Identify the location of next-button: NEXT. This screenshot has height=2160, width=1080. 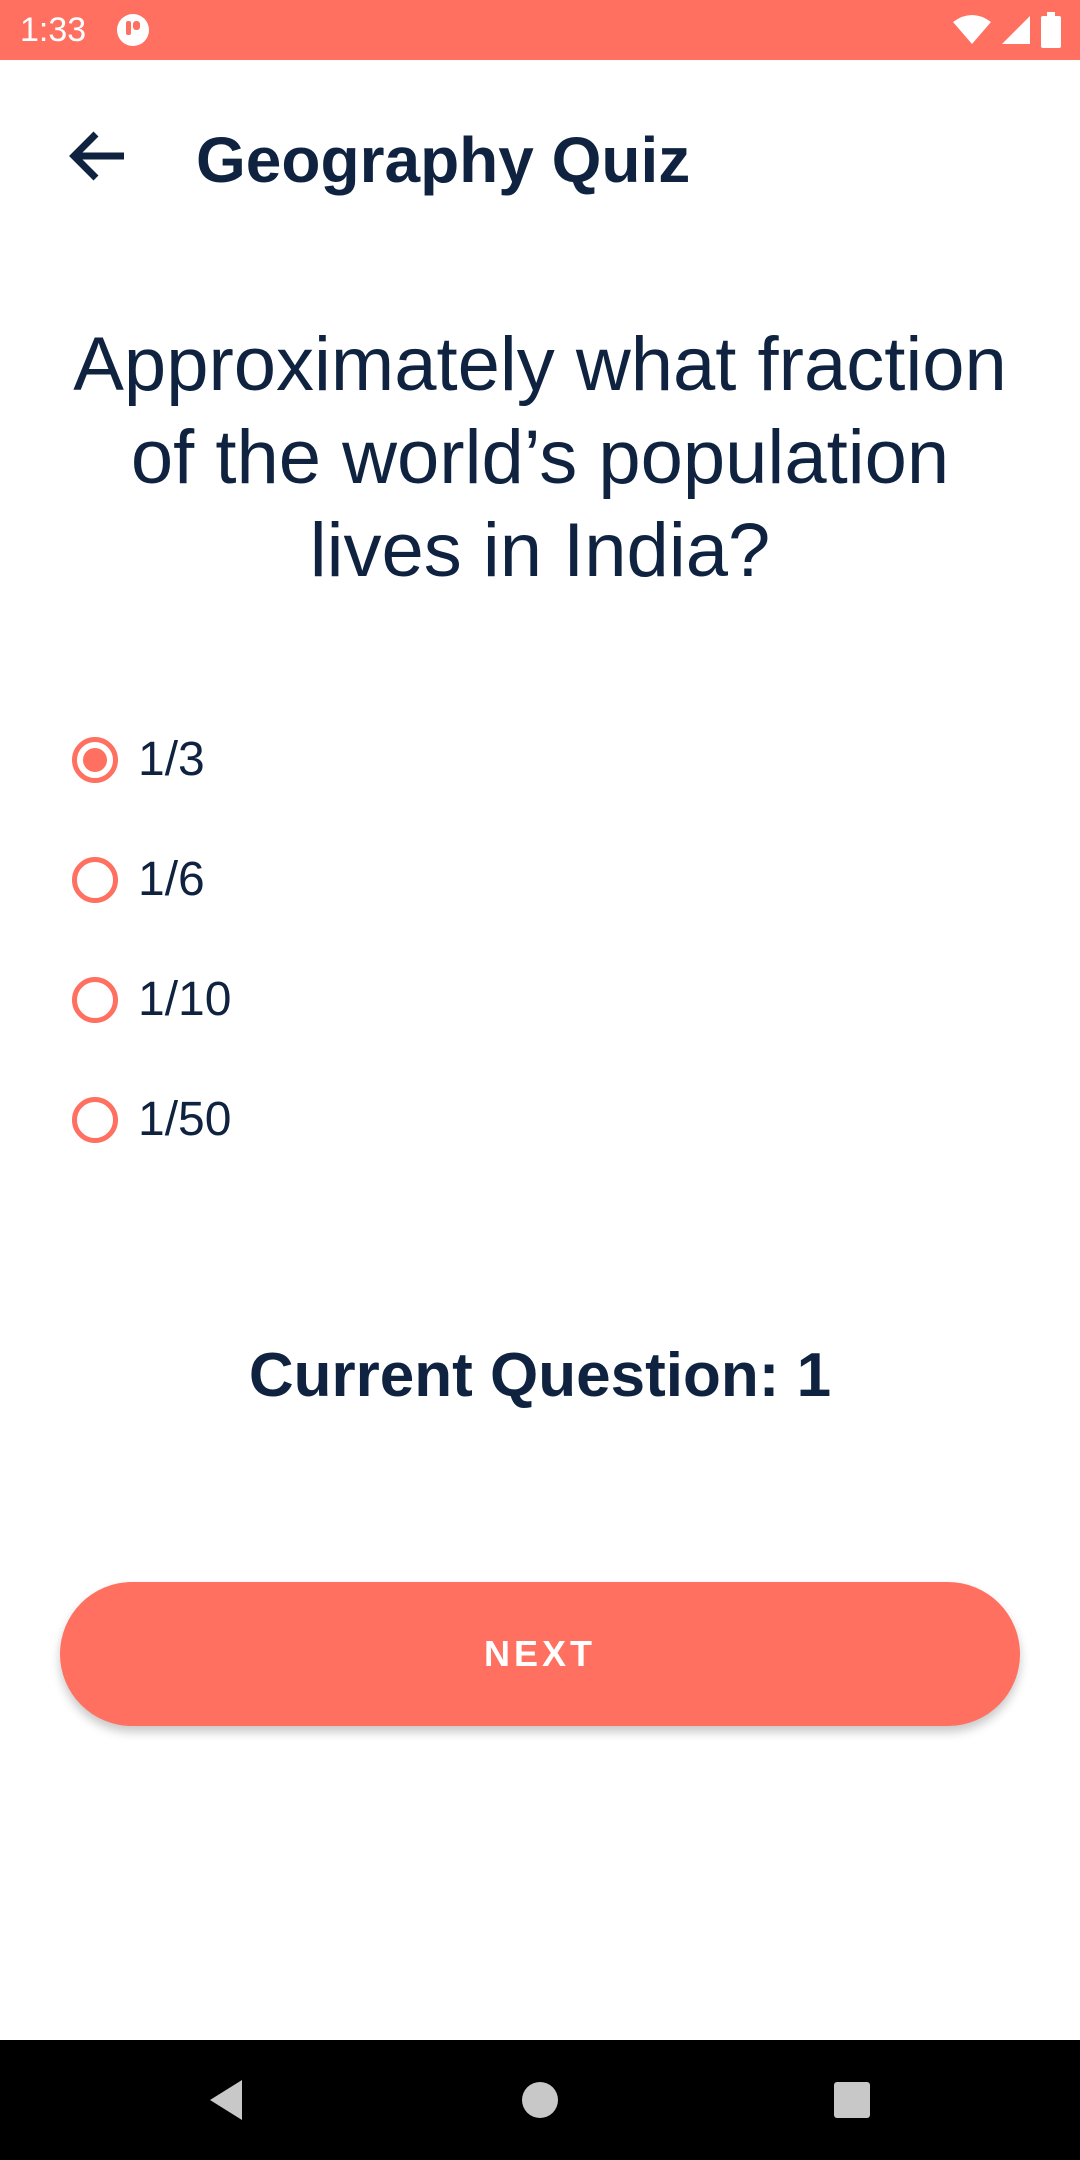
(540, 1654).